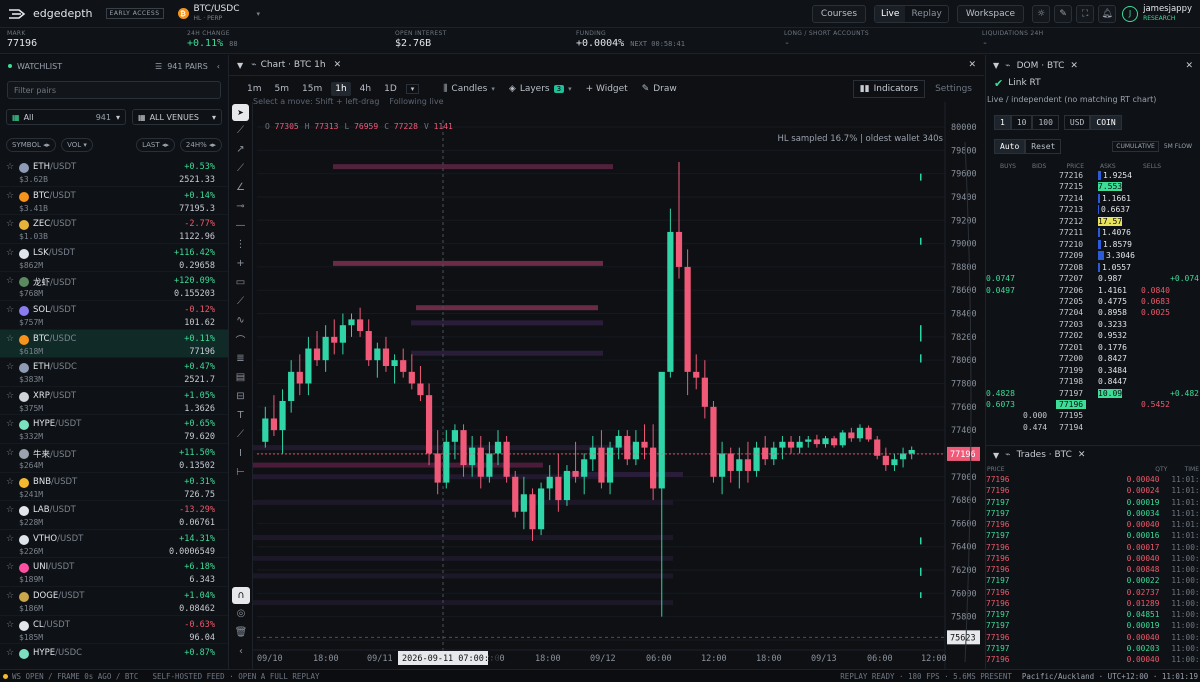 This screenshot has height=682, width=1200. Describe the element at coordinates (1178, 146) in the screenshot. I see `flow-toggle: 5M FLOW` at that location.